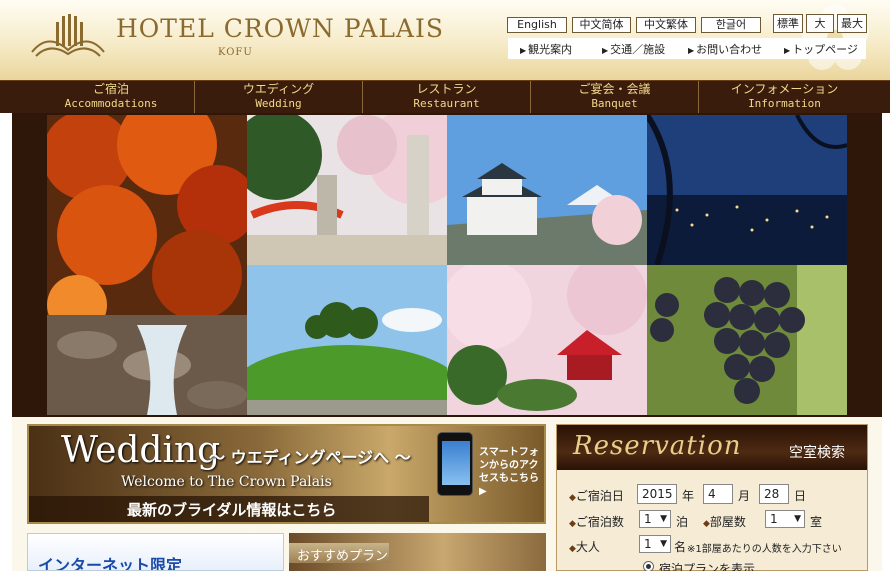 The width and height of the screenshot is (890, 571). What do you see at coordinates (655, 519) in the screenshot?
I see `nights-select: 1 ▼` at bounding box center [655, 519].